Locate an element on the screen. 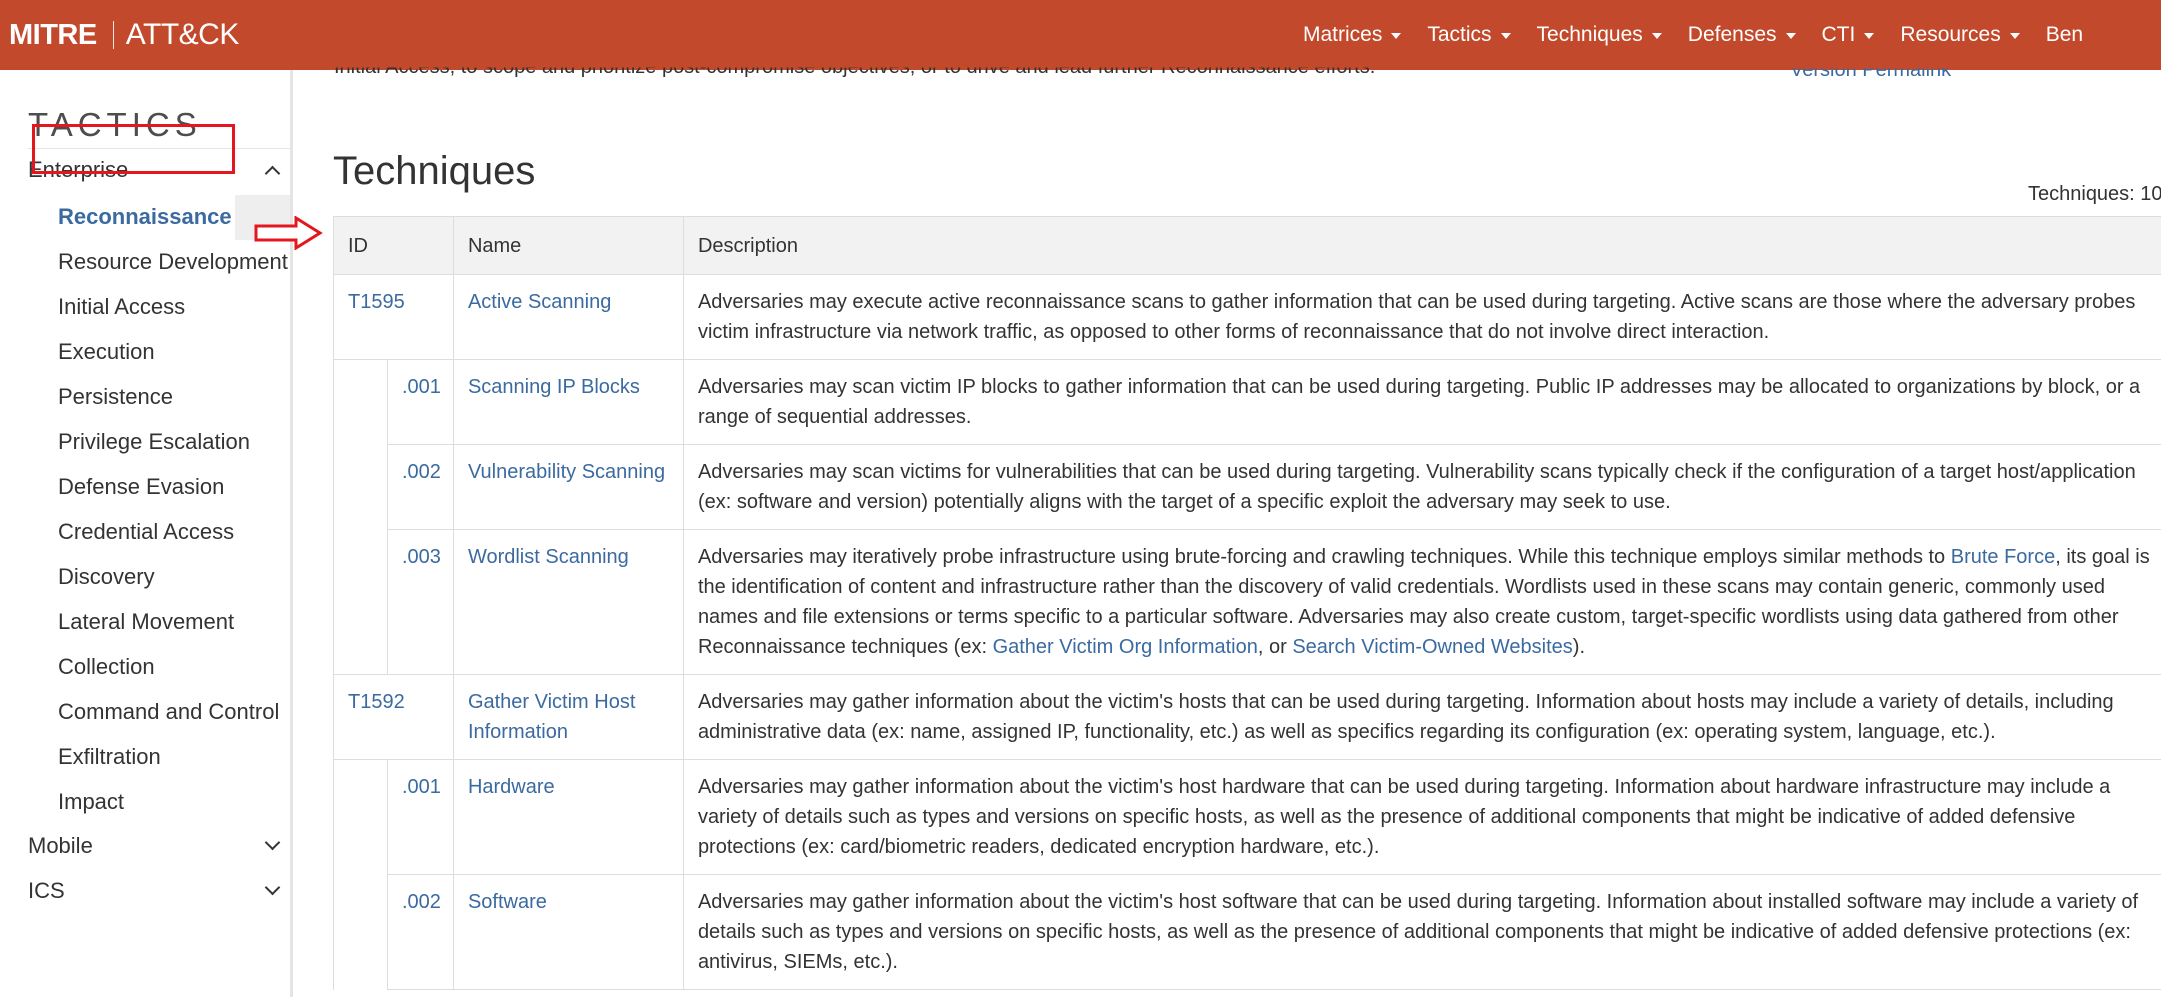 This screenshot has height=997, width=2161. nav-resources: Resources is located at coordinates (1960, 35).